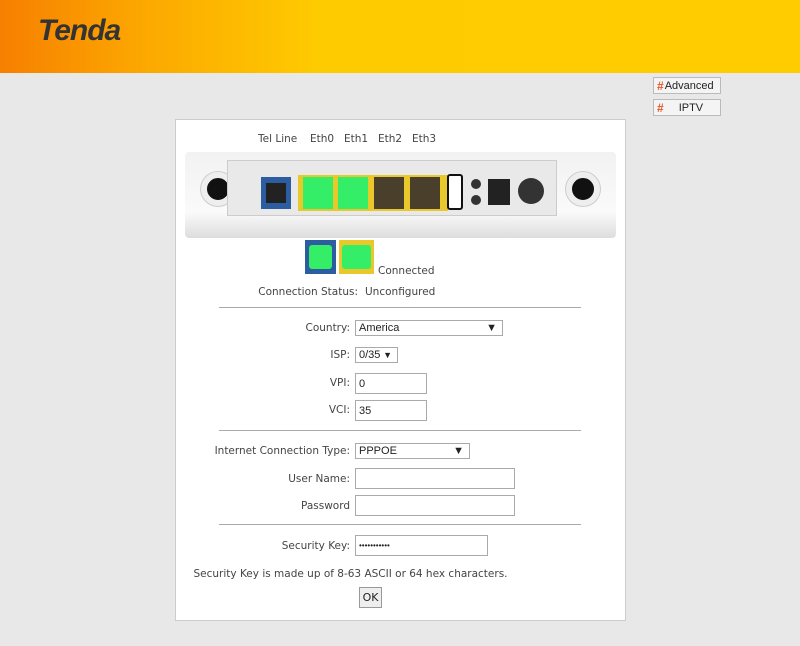 Image resolution: width=800 pixels, height=646 pixels. Describe the element at coordinates (370, 597) in the screenshot. I see `ok-button: OK` at that location.